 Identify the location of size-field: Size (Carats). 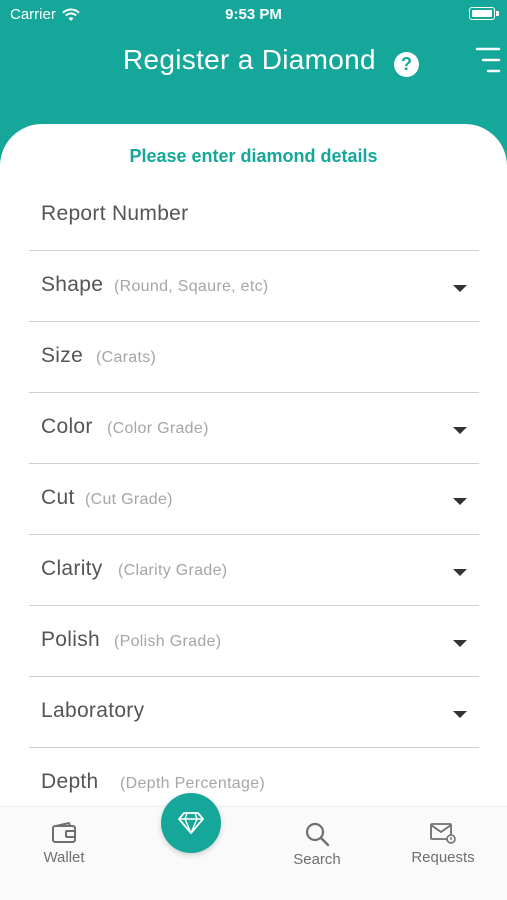
(254, 357).